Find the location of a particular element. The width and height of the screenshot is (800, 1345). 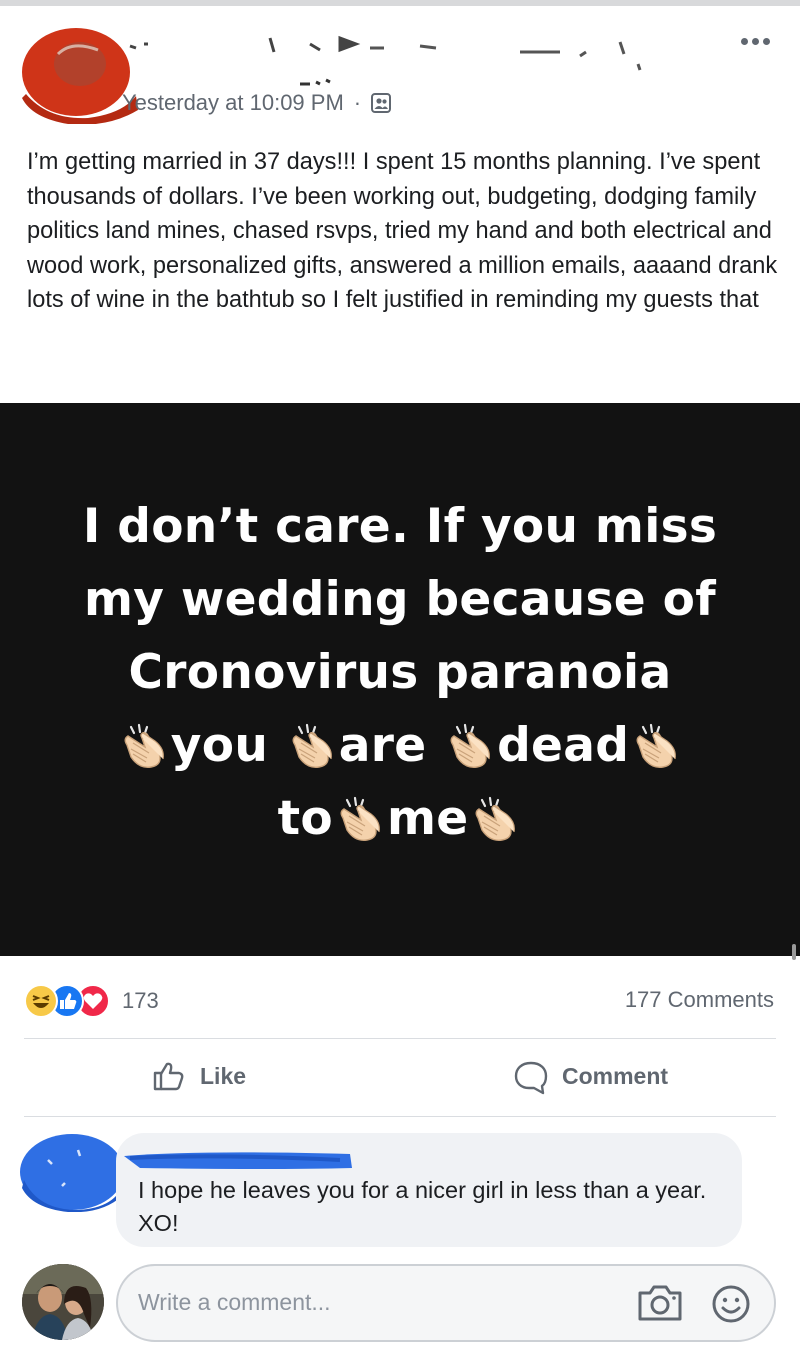

image-word-are: are is located at coordinates (382, 745).